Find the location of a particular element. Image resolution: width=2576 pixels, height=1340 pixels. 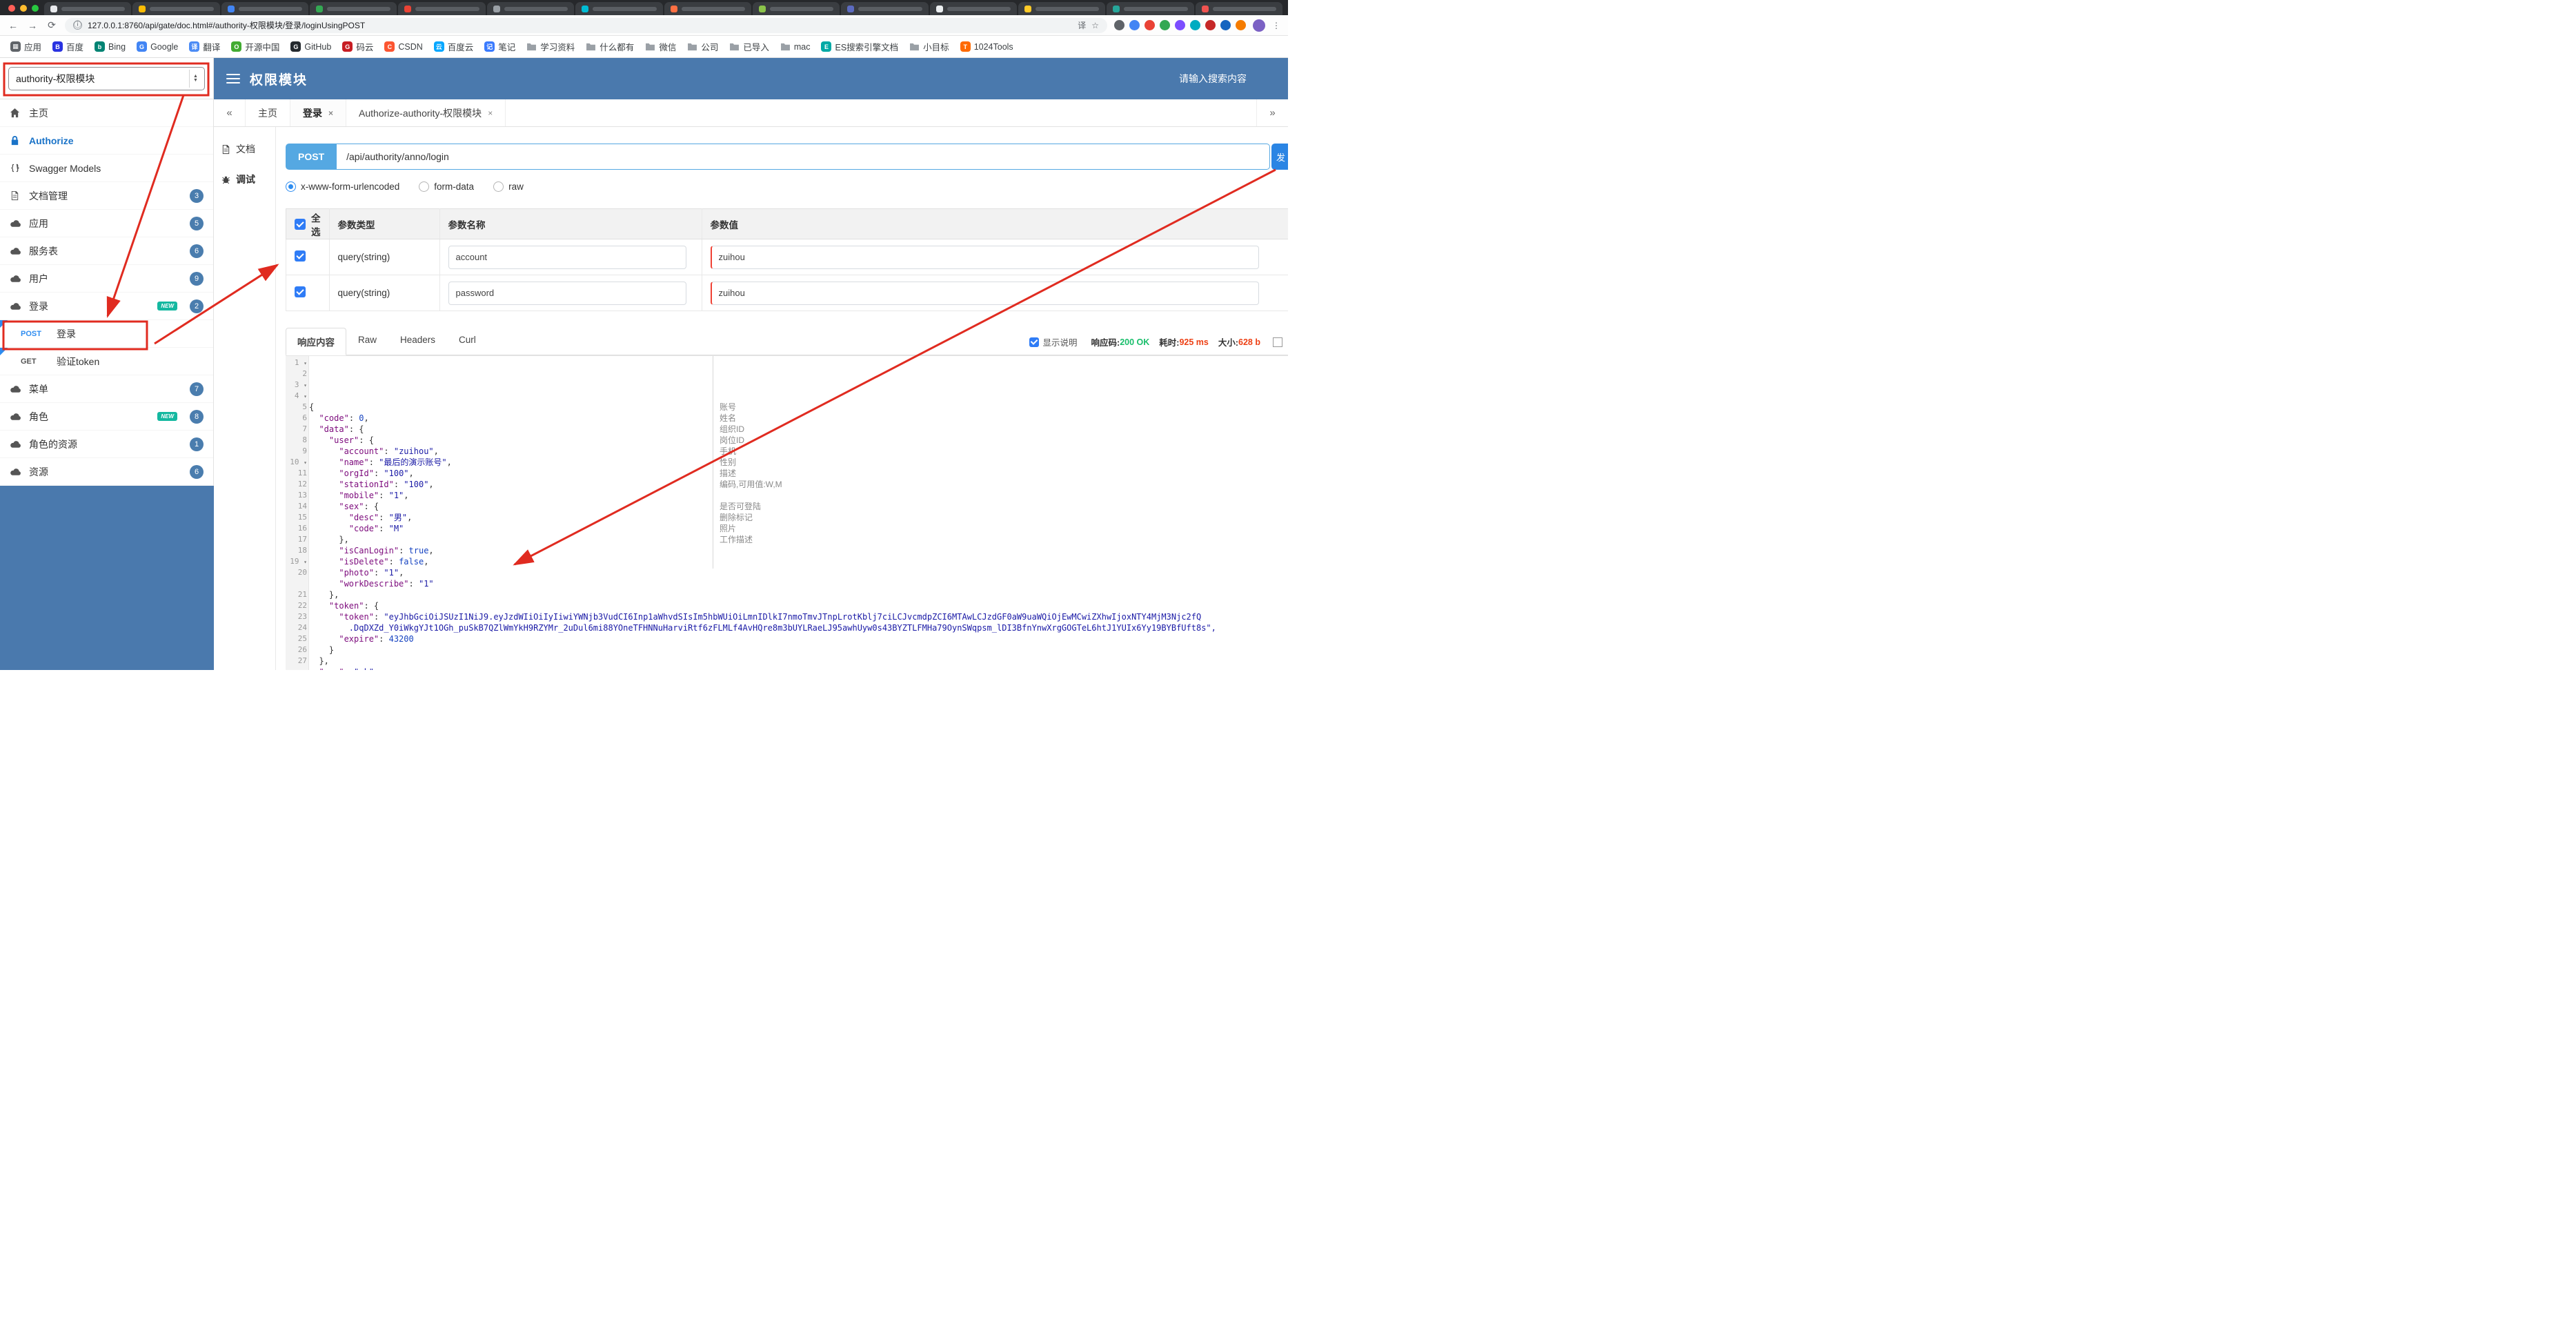

forward-icon: → is located at coordinates (32, 25).